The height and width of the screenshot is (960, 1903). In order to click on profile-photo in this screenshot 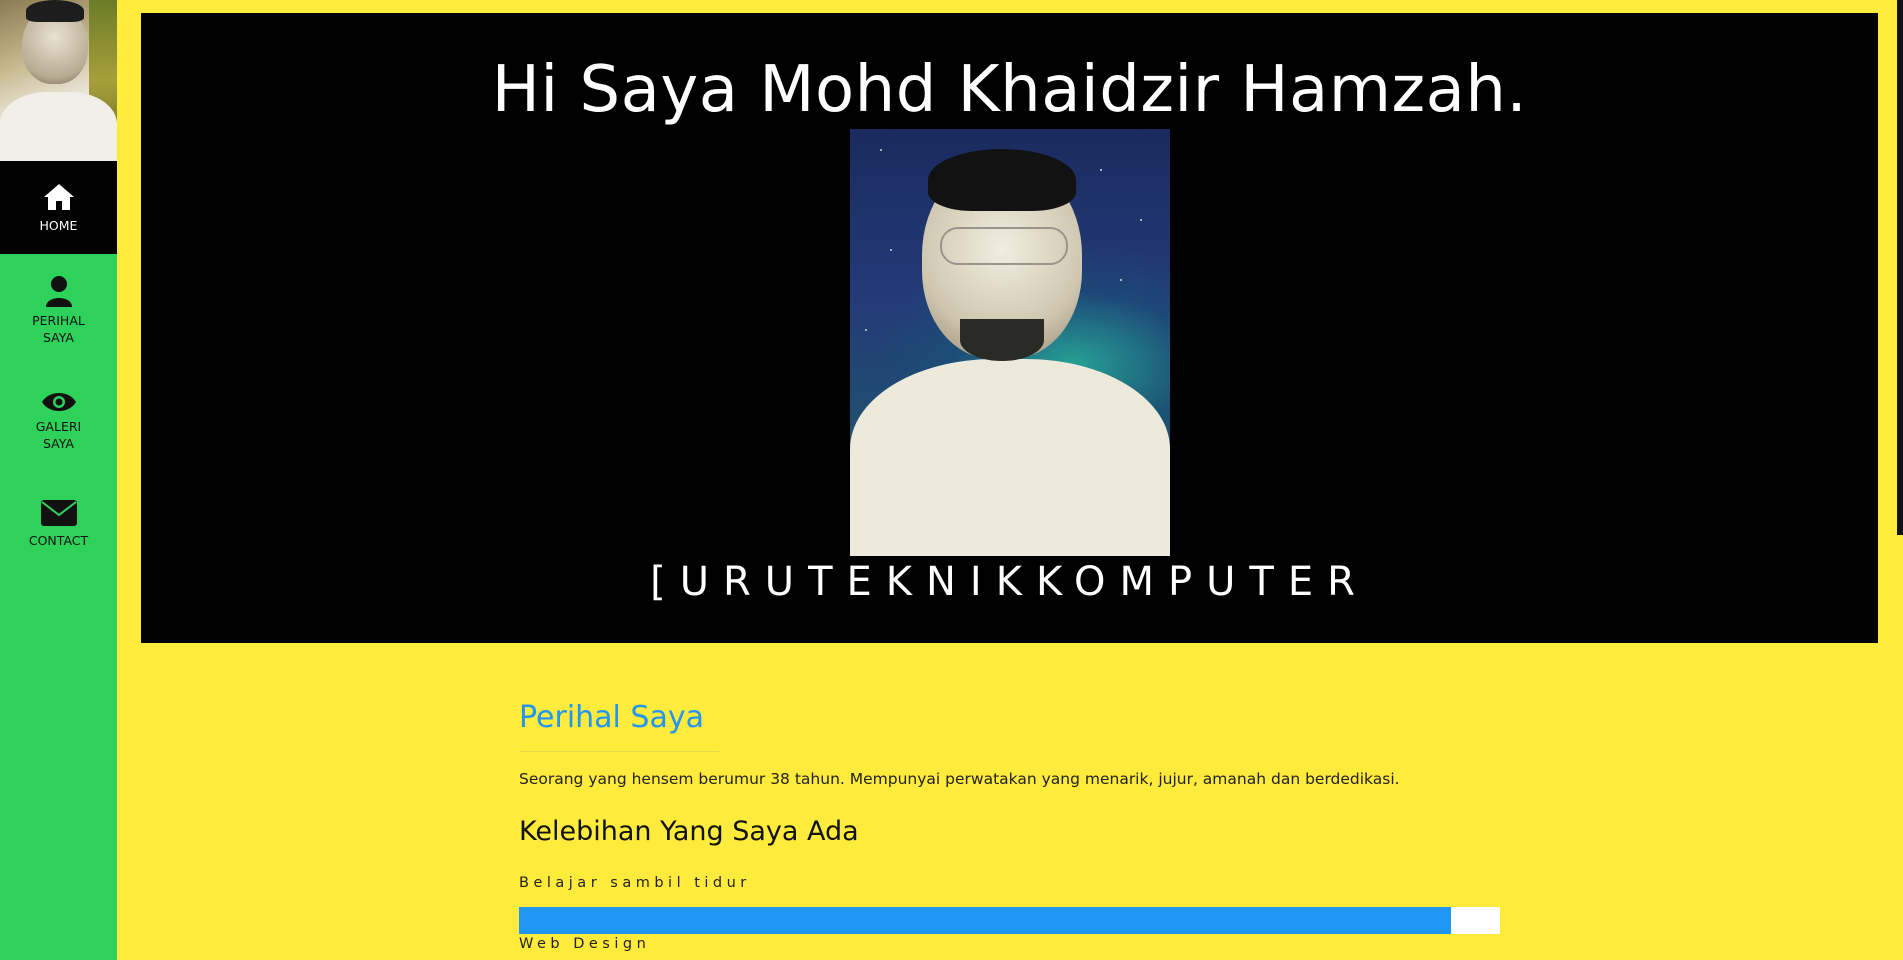, I will do `click(1010, 342)`.